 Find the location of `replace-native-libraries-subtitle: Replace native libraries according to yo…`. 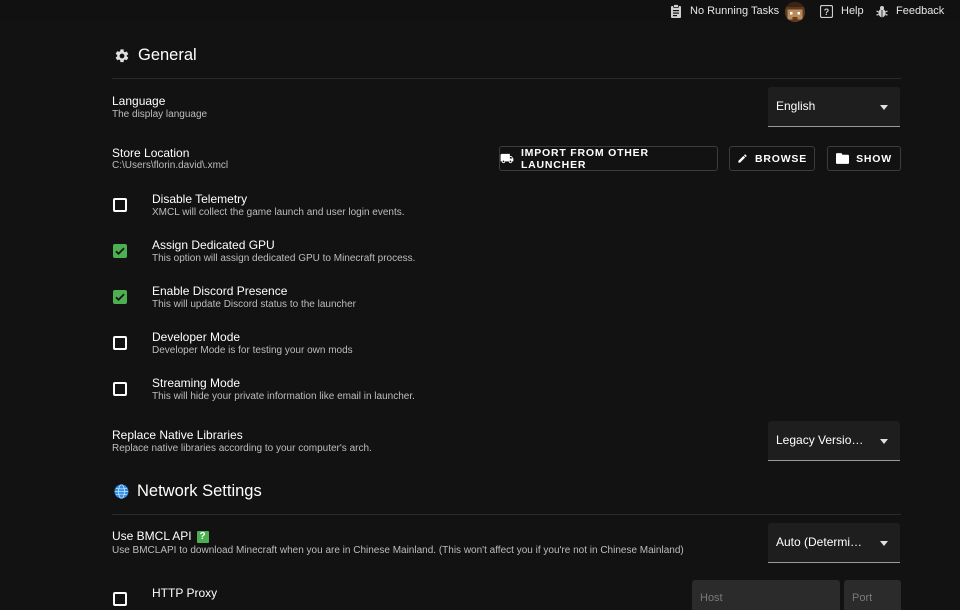

replace-native-libraries-subtitle: Replace native libraries according to yo… is located at coordinates (242, 448).